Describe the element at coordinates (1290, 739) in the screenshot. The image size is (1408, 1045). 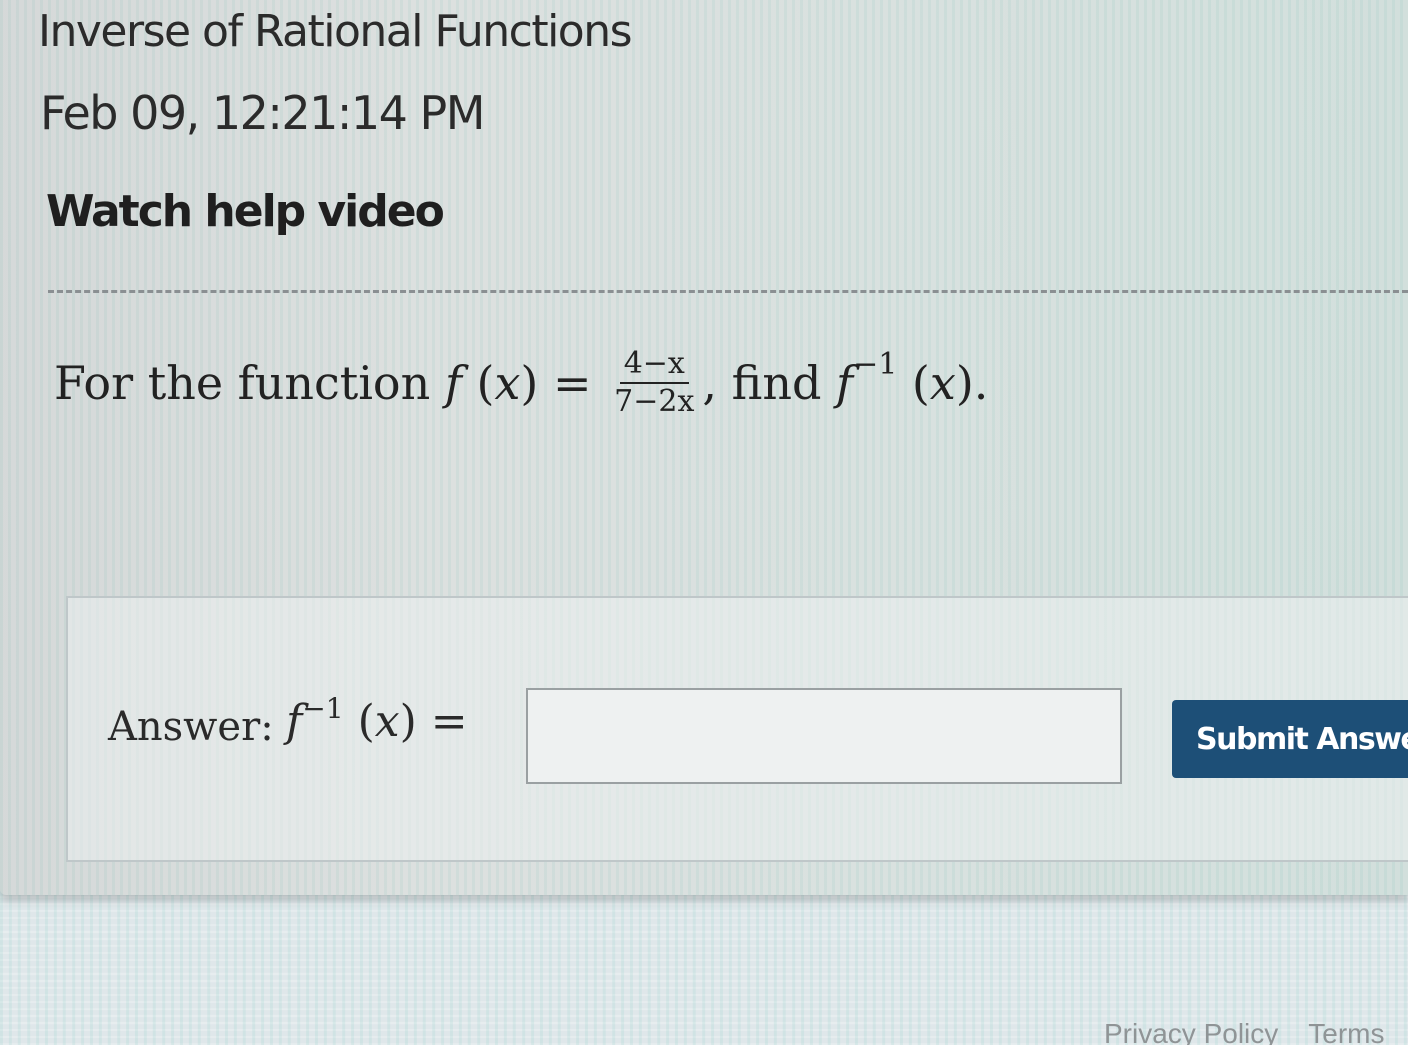
I see `submit-answer-button: Submit Answer` at that location.